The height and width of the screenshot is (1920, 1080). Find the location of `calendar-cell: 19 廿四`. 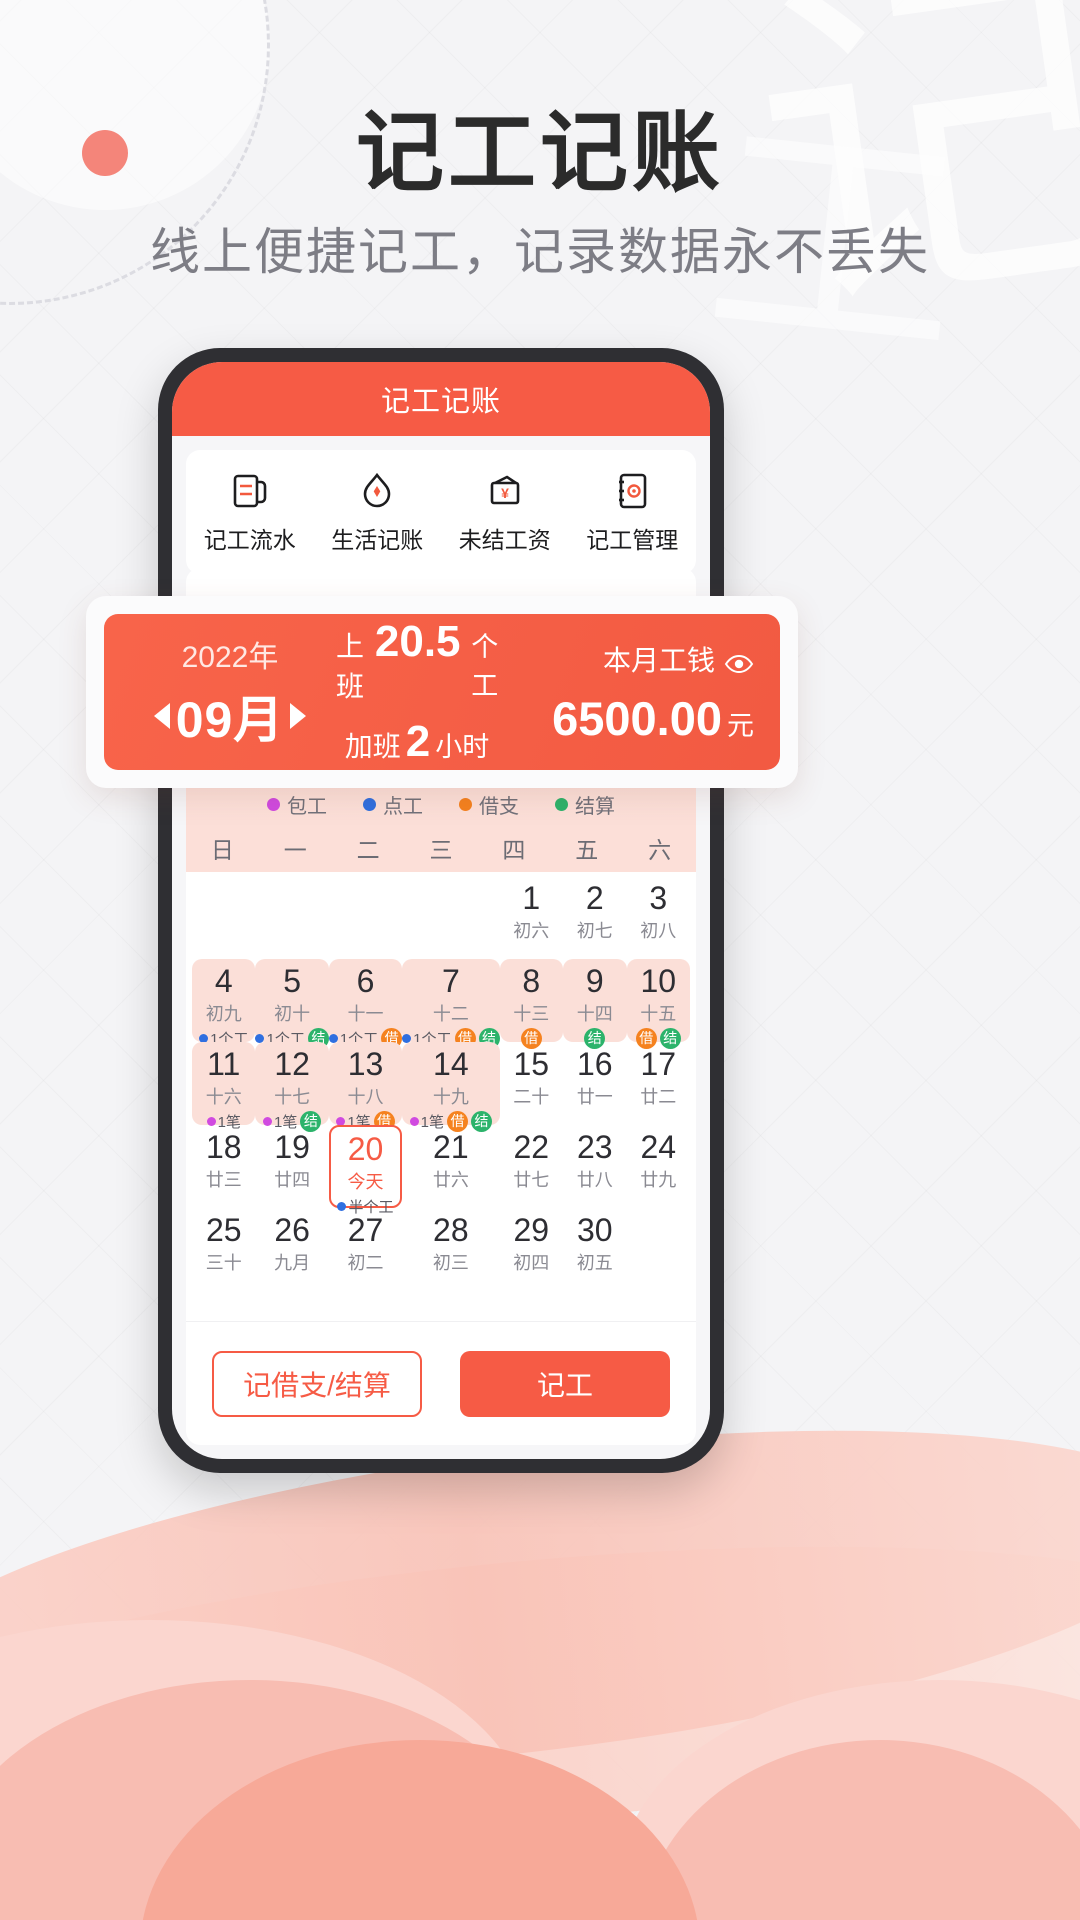

calendar-cell: 19 廿四 is located at coordinates (291, 1166).